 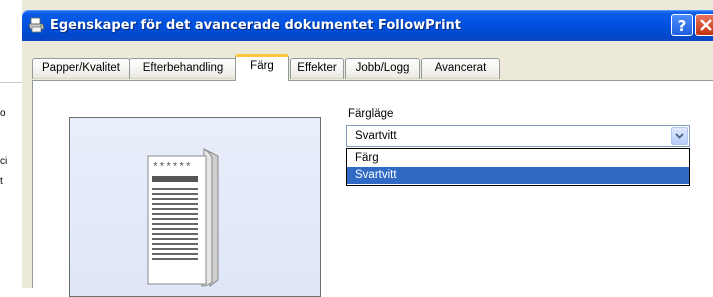 I want to click on chevron-down-icon, so click(x=679, y=136).